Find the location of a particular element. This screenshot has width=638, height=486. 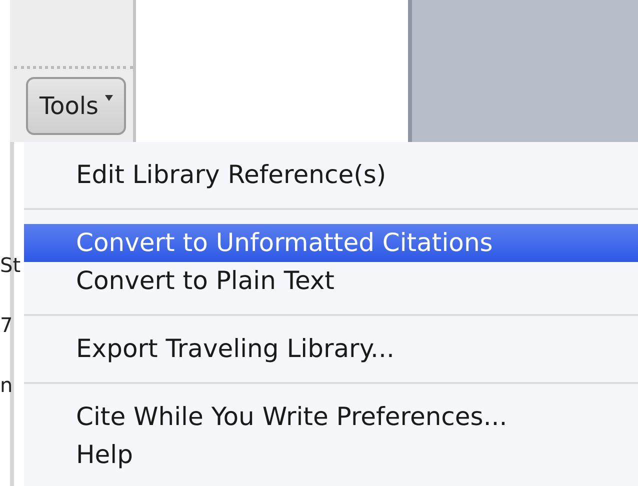

document-text: St is located at coordinates (11, 265).